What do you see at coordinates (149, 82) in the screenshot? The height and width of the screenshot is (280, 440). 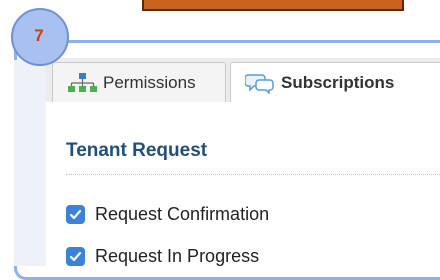 I see `tab-permissions-label: Permissions` at bounding box center [149, 82].